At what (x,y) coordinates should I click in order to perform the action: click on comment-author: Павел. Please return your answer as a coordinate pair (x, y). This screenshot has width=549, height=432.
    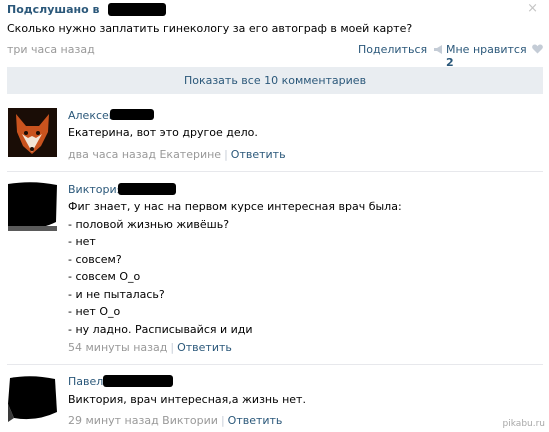
    Looking at the image, I should click on (85, 381).